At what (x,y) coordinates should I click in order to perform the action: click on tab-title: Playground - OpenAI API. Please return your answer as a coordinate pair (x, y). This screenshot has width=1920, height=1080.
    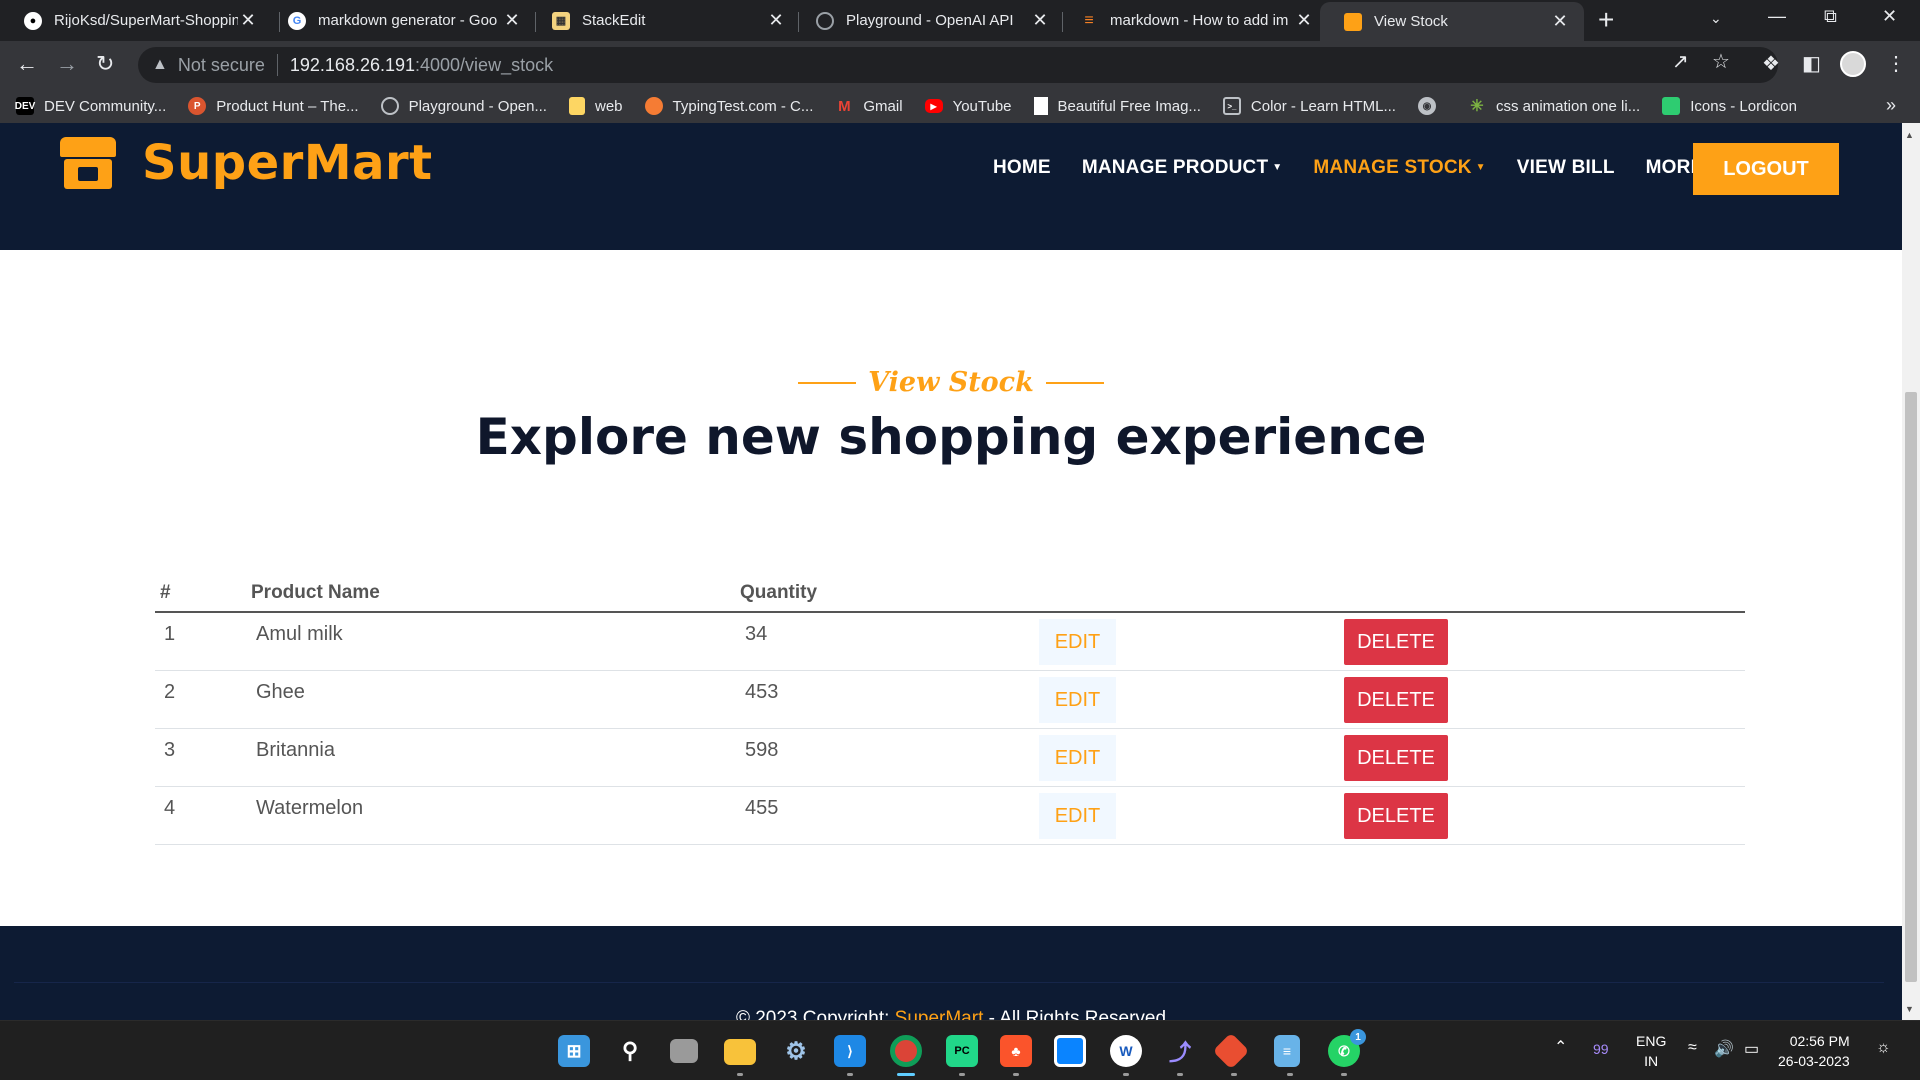
    Looking at the image, I should click on (930, 20).